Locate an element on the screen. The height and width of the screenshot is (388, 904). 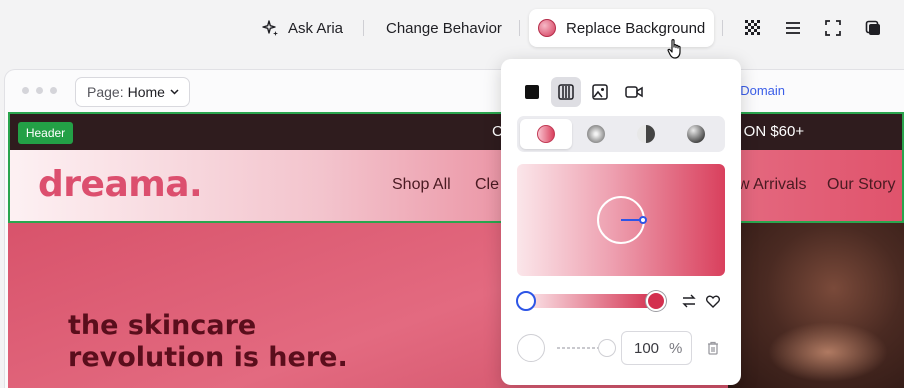
linear-gradient-icon is located at coordinates (546, 134).